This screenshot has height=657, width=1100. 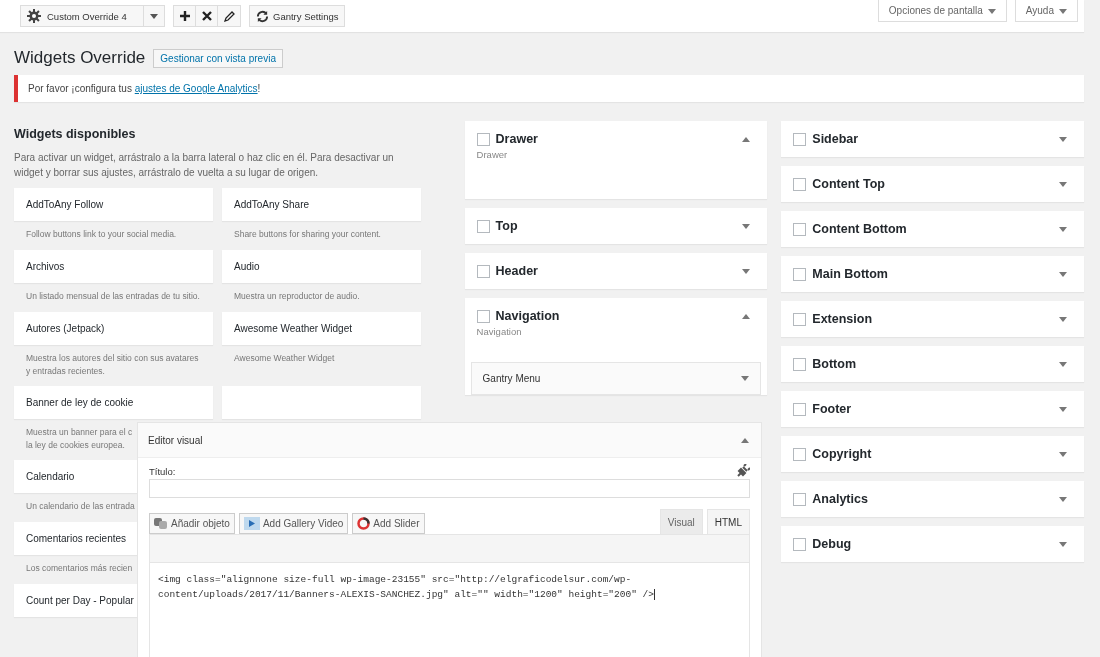 I want to click on video-icon, so click(x=251, y=523).